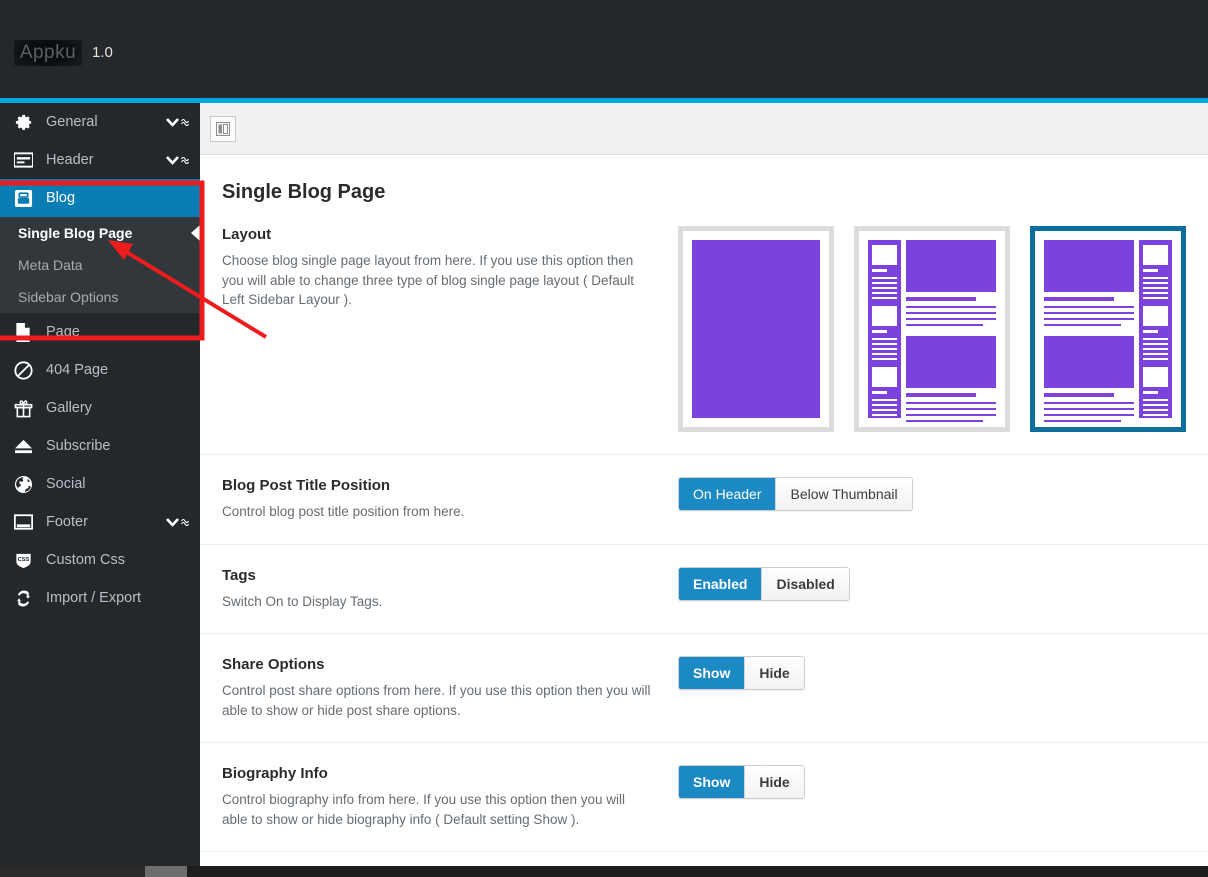  What do you see at coordinates (704, 129) in the screenshot?
I see `content-toolbar` at bounding box center [704, 129].